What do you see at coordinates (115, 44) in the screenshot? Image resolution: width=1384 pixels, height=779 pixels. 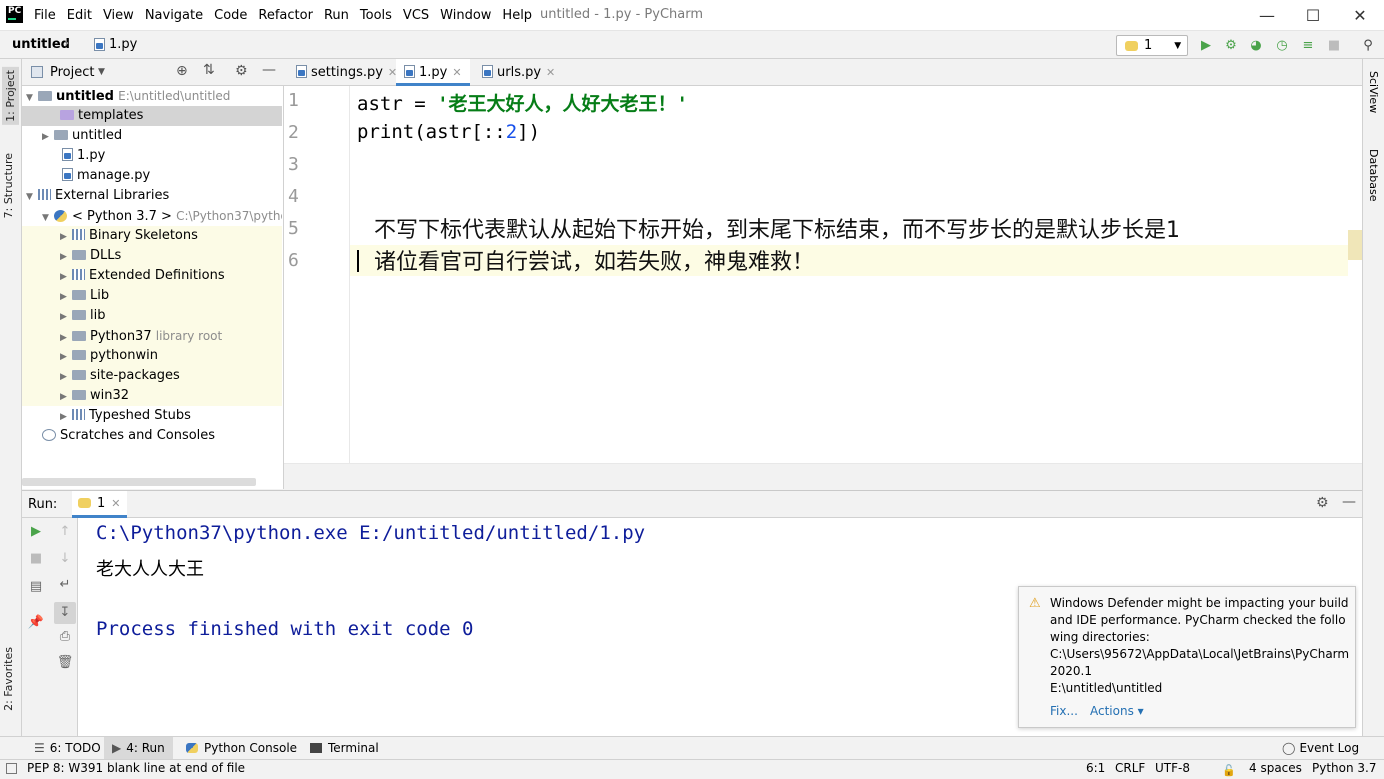 I see `breadcrumb-file: 1.py` at bounding box center [115, 44].